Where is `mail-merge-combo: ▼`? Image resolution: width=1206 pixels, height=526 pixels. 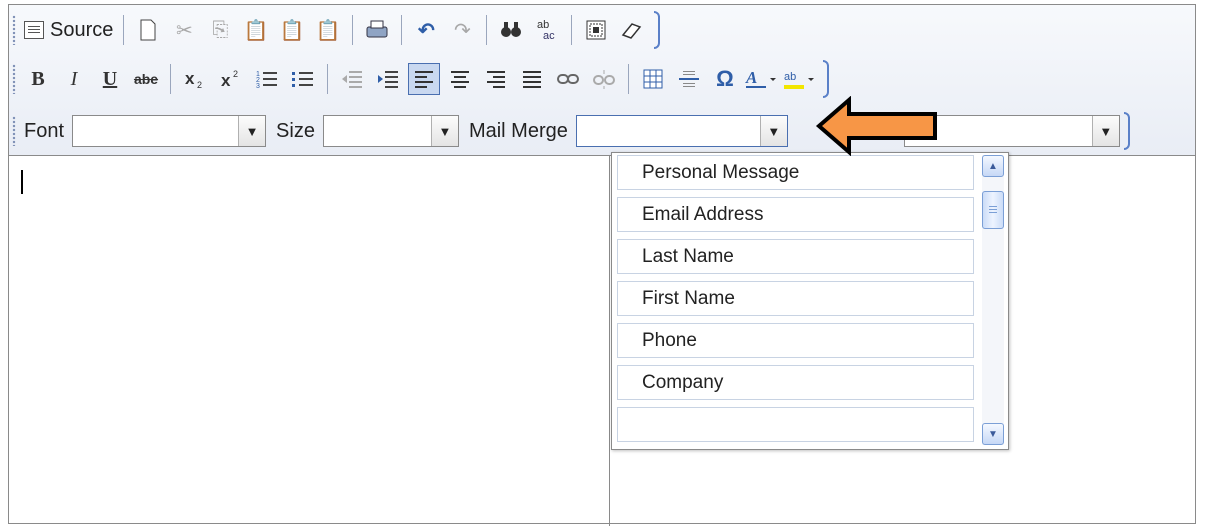 mail-merge-combo: ▼ is located at coordinates (681, 131).